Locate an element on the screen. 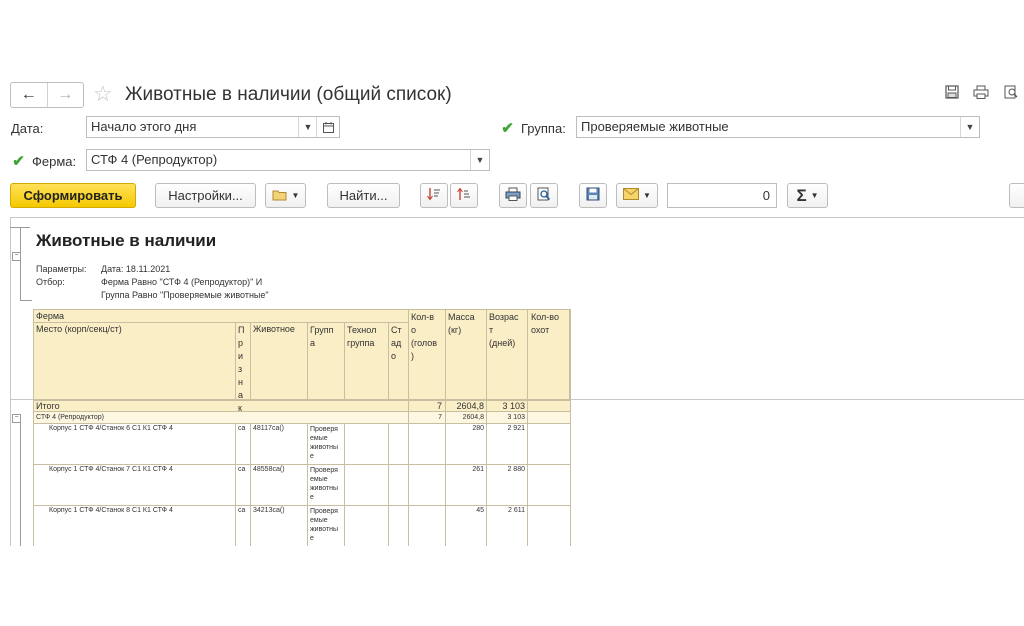  print-button is located at coordinates (513, 195).